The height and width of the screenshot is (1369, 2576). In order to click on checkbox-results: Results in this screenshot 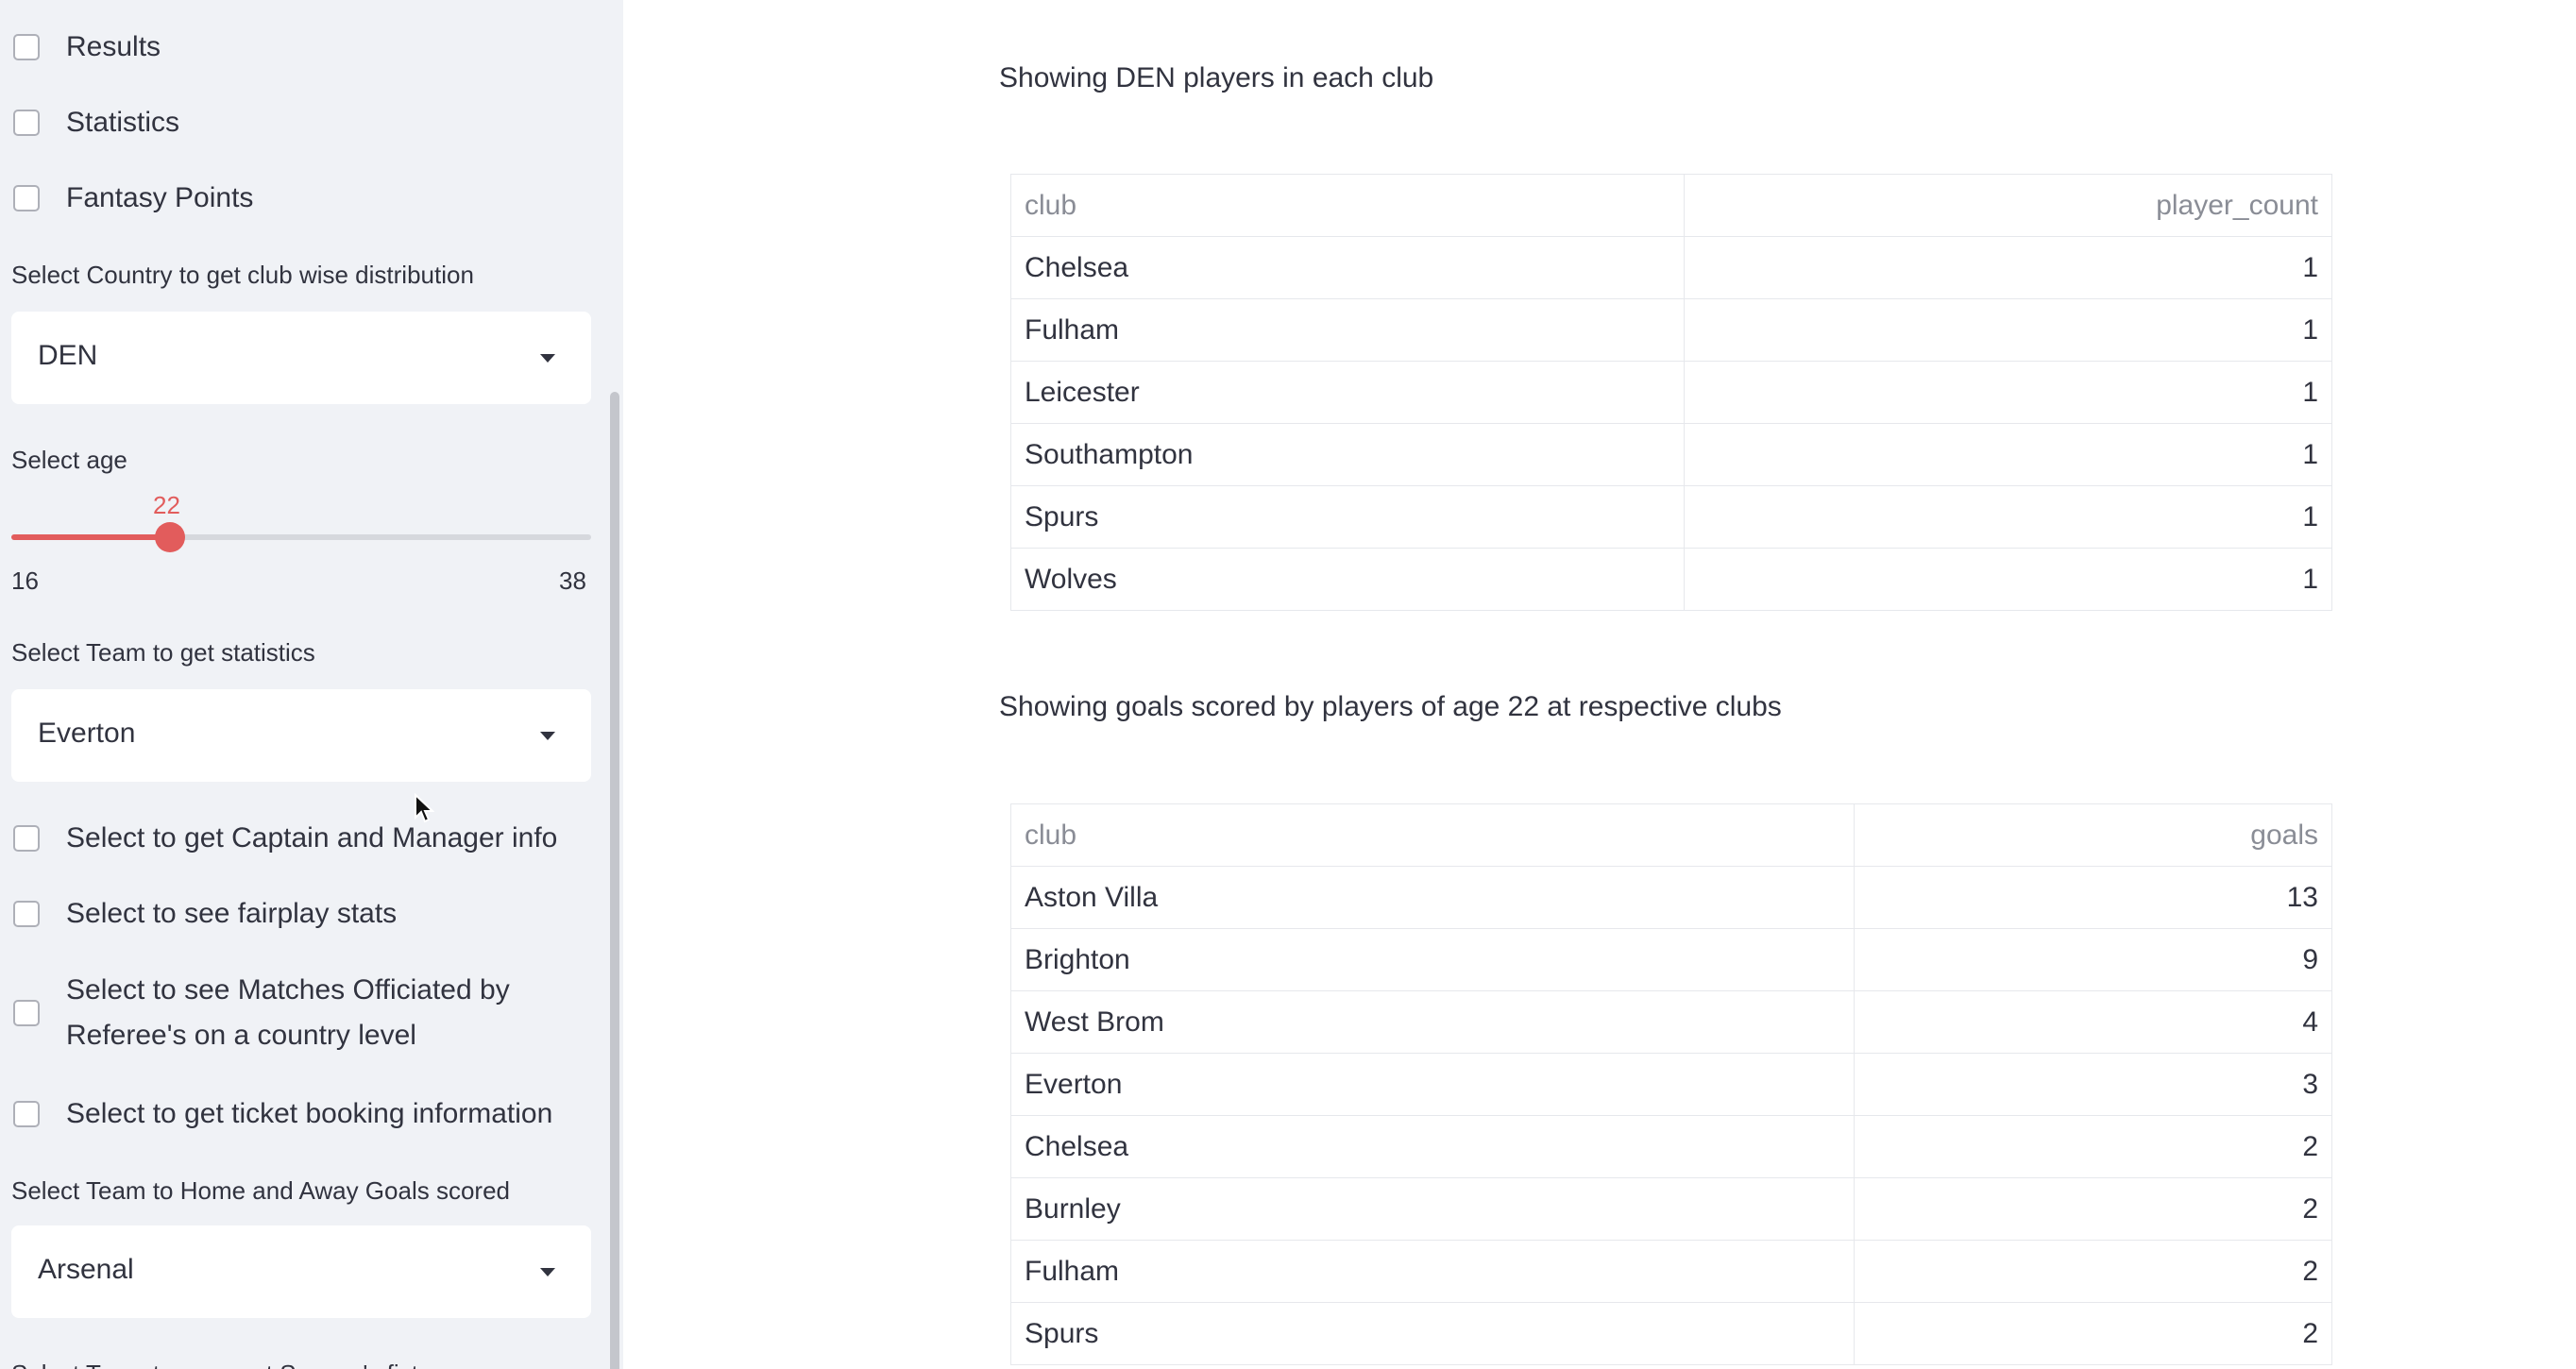, I will do `click(87, 47)`.